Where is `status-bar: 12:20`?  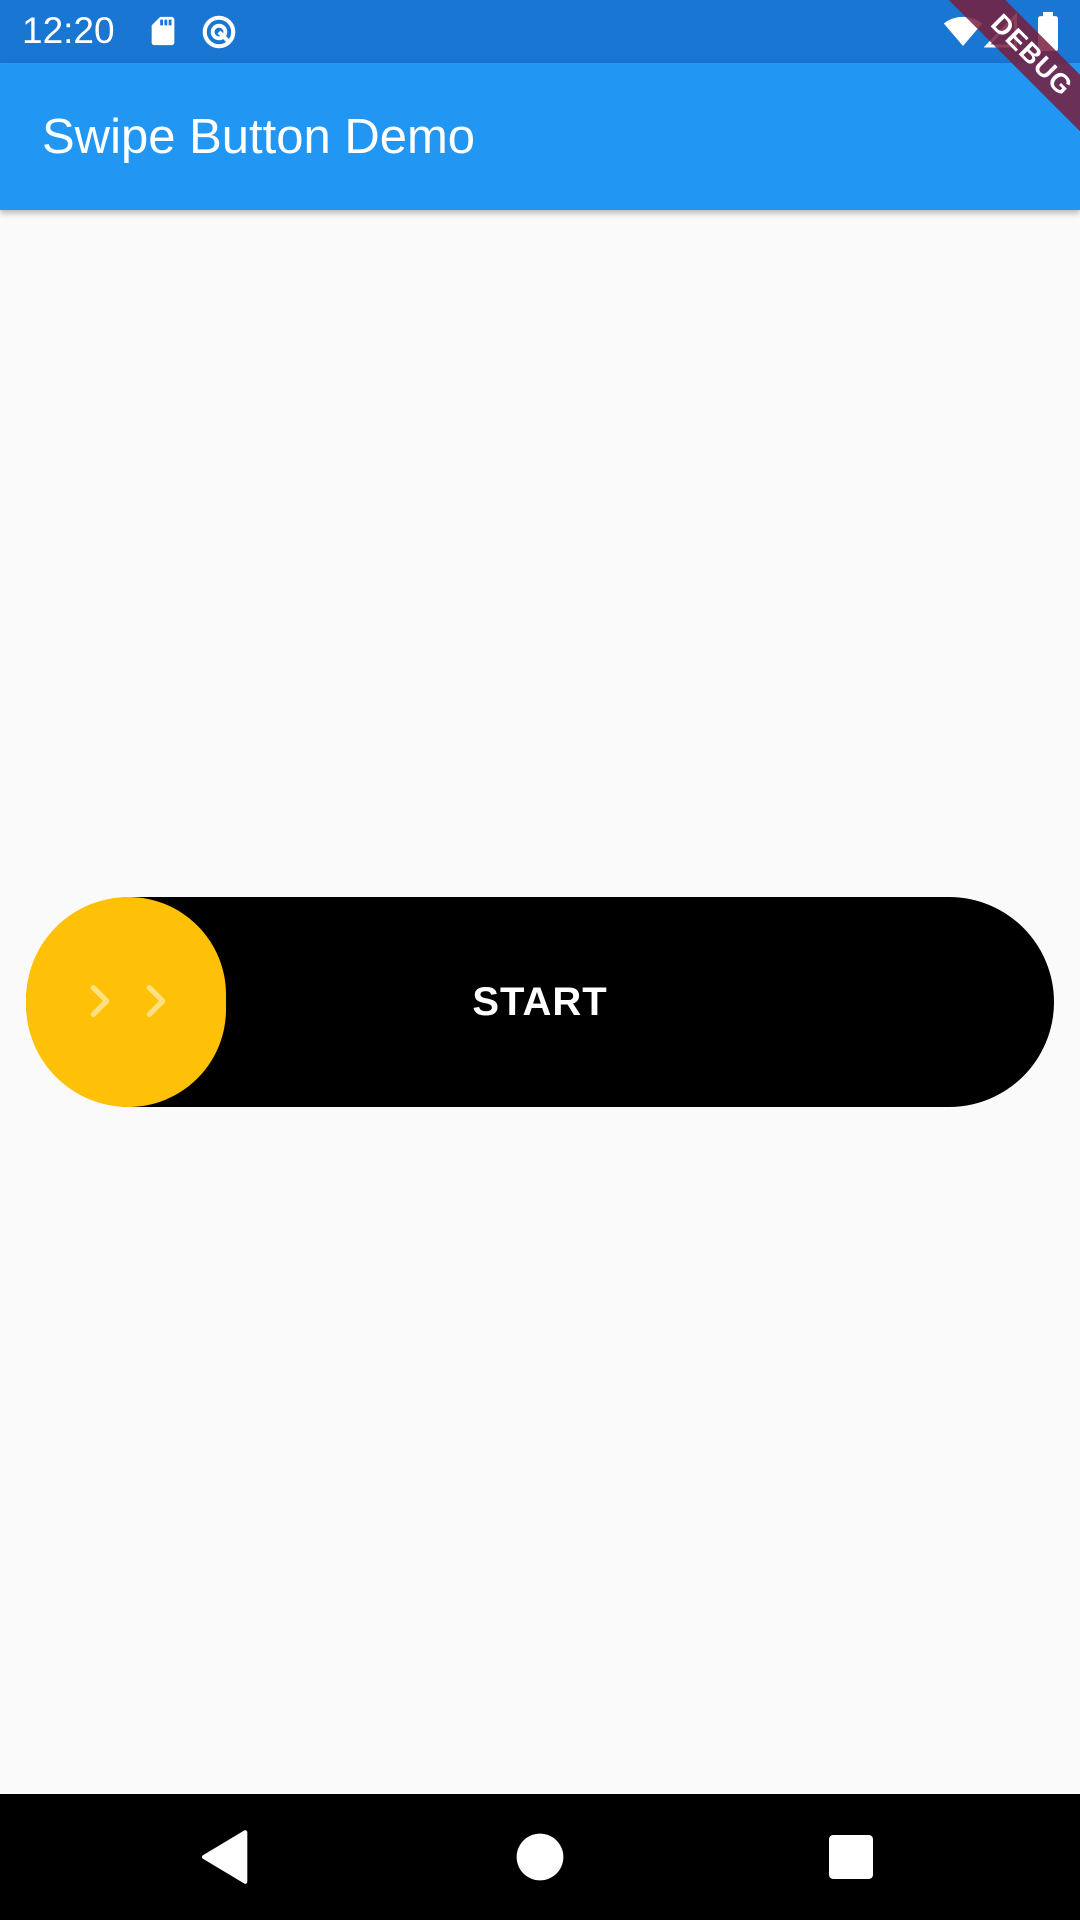
status-bar: 12:20 is located at coordinates (540, 31).